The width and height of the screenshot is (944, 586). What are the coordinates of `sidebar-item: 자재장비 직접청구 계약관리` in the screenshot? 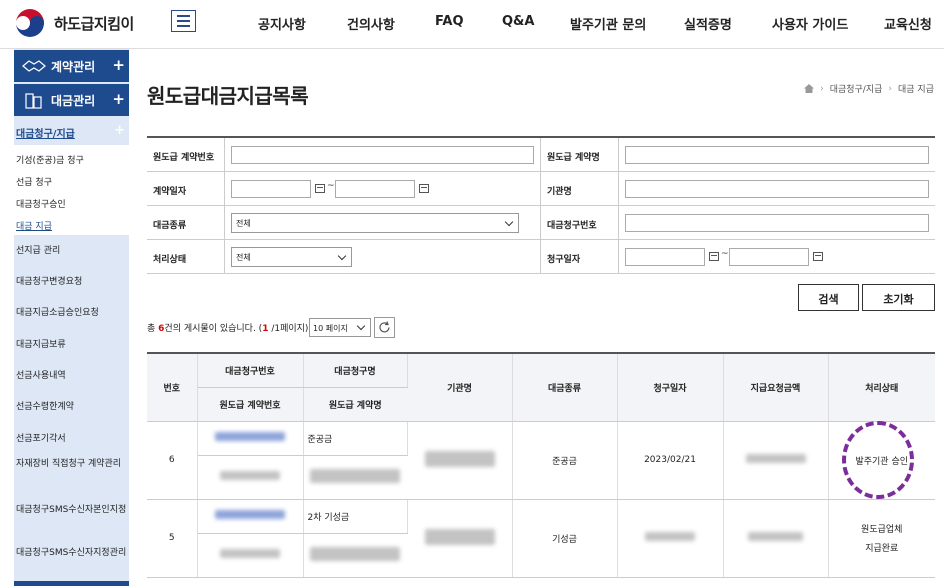 It's located at (72, 464).